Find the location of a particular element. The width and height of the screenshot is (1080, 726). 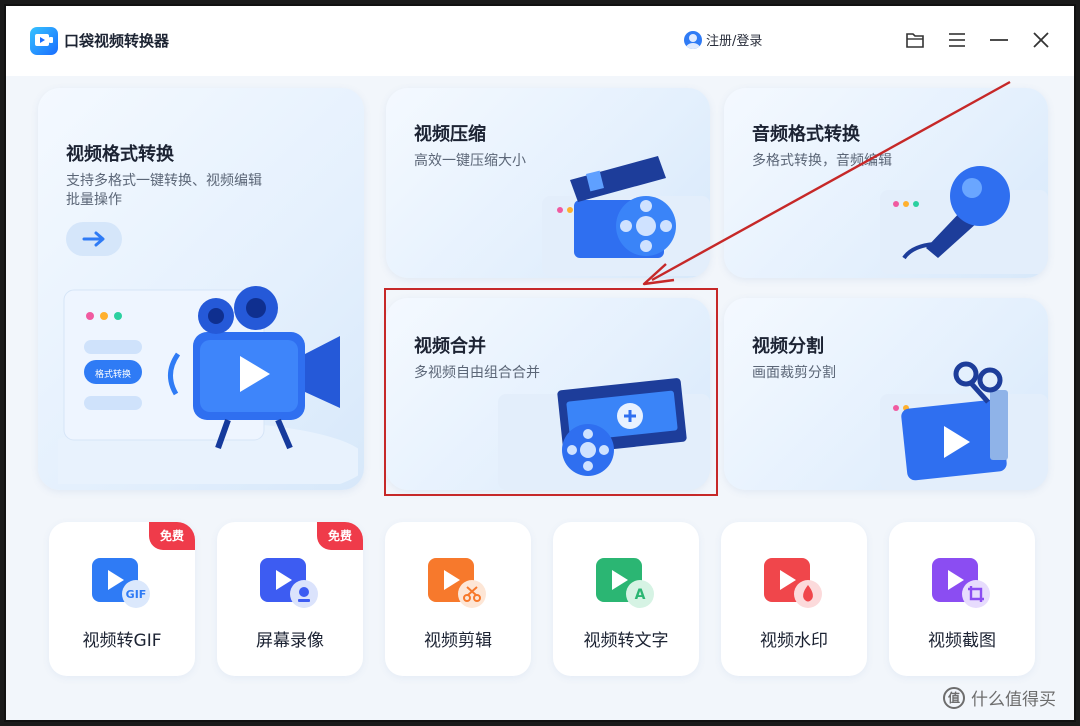

tool-video-edit: 视频剪辑 is located at coordinates (458, 599).